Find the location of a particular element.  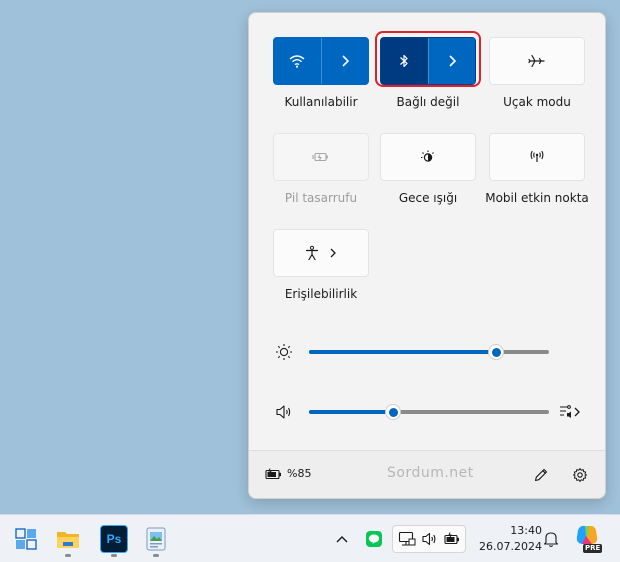

system-tray-group is located at coordinates (429, 539).